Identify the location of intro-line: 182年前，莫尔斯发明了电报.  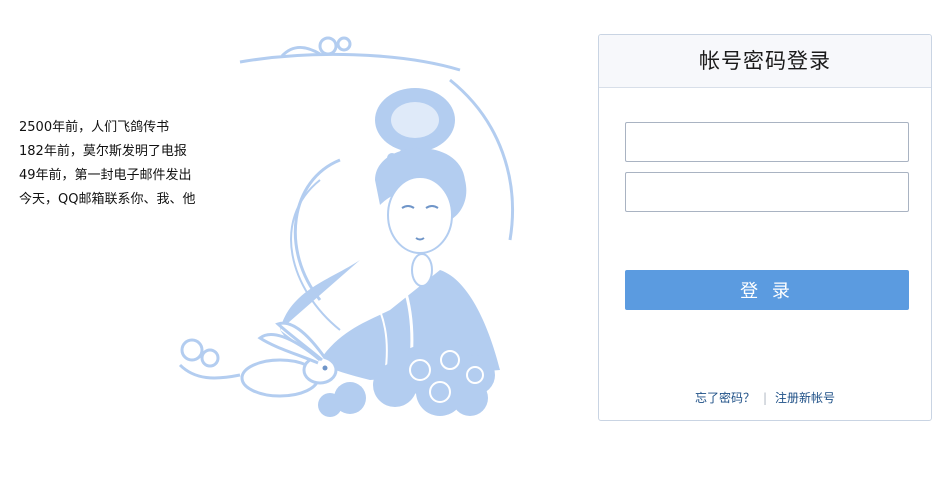
(103, 151).